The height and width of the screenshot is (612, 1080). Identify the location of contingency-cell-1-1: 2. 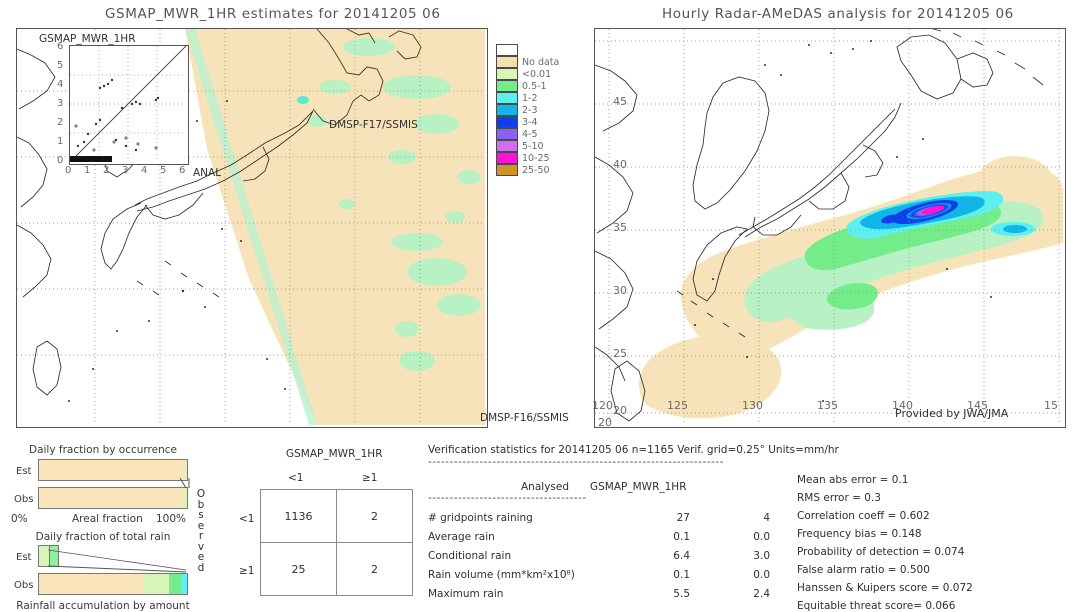
(374, 569).